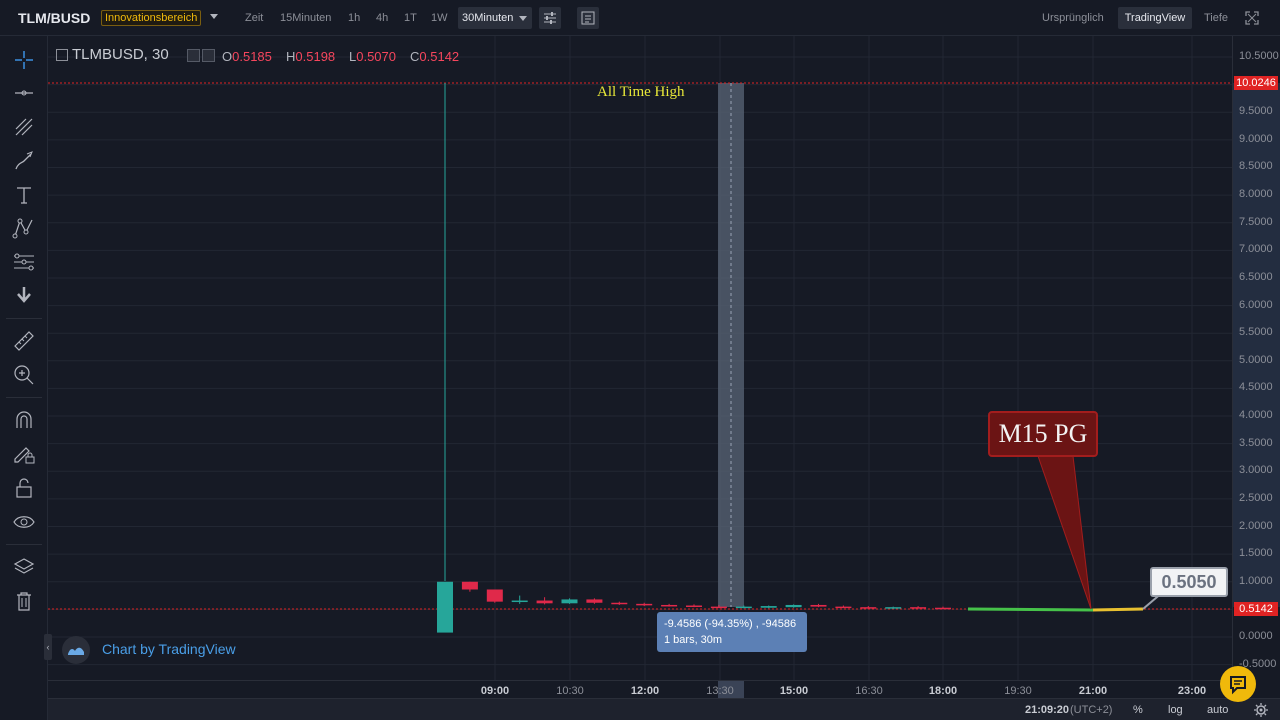 The image size is (1280, 720). What do you see at coordinates (24, 601) in the screenshot?
I see `trash-icon` at bounding box center [24, 601].